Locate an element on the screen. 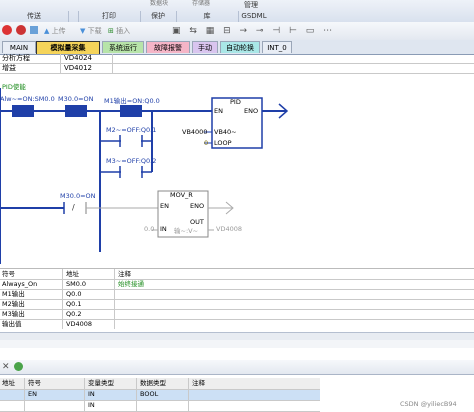  tab-fault-alarm: 故障报警 is located at coordinates (168, 47).